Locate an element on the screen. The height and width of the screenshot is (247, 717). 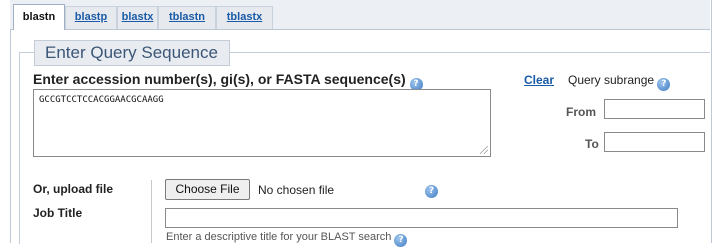
to-label: To is located at coordinates (592, 144).